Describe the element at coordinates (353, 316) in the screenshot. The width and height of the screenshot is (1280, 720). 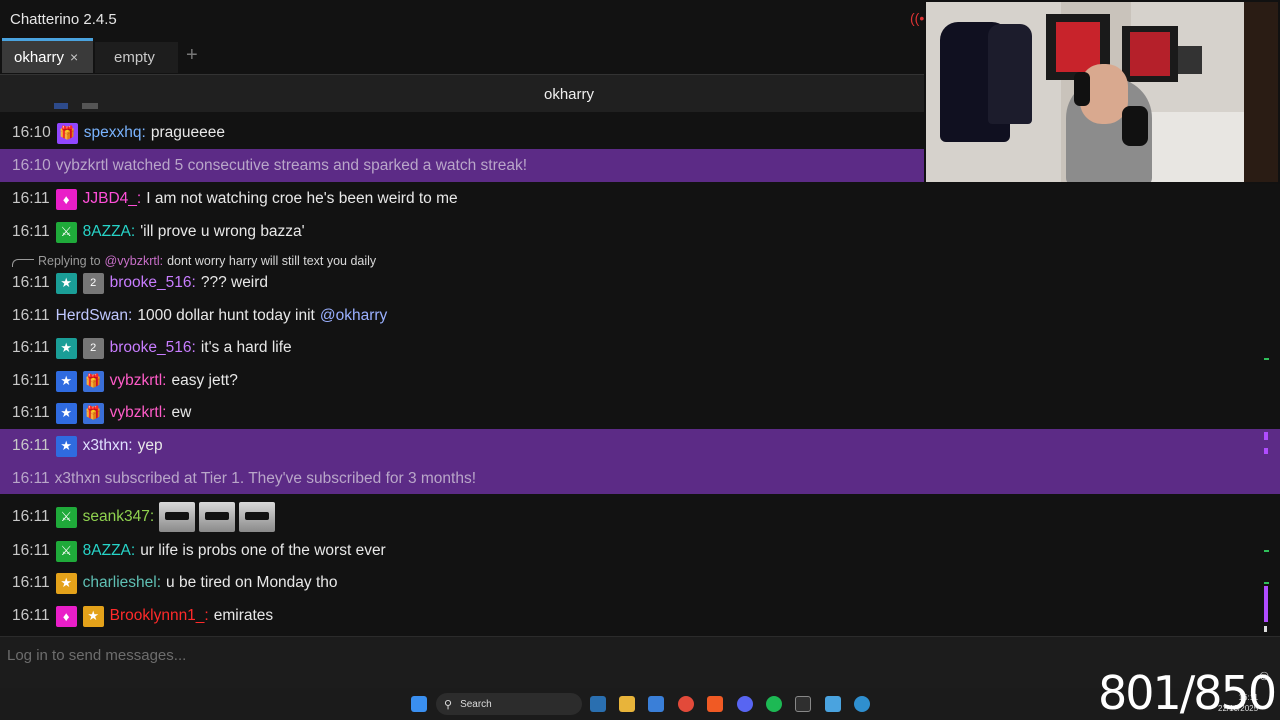
I see `mention-link: @okharry` at that location.